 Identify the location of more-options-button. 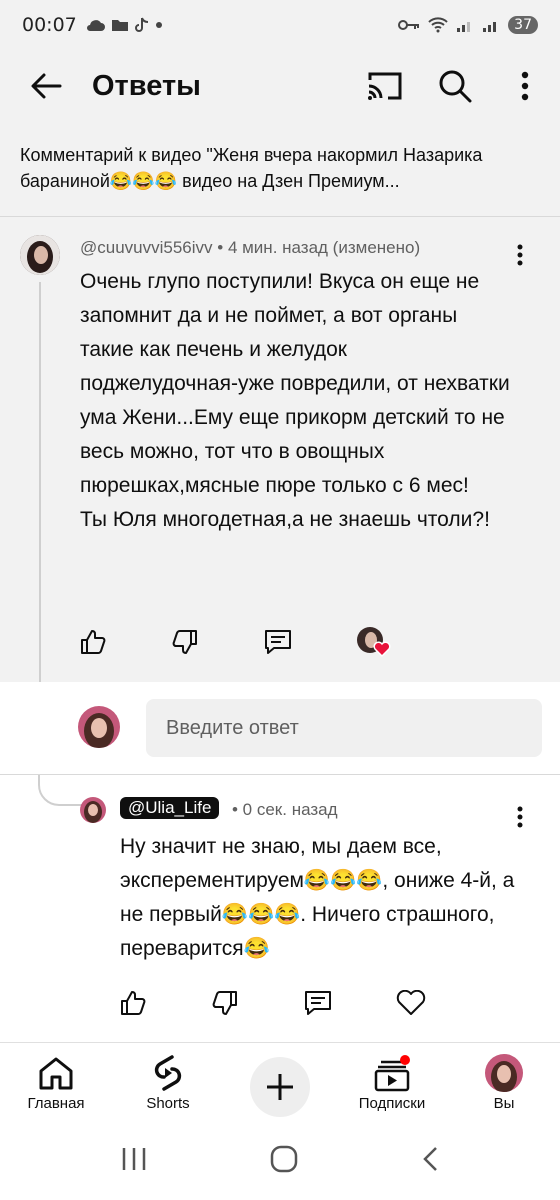
(525, 86).